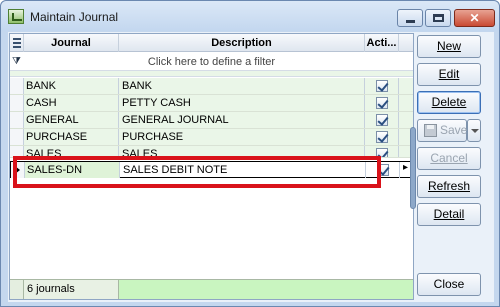 This screenshot has height=307, width=500. I want to click on floppy-disk-icon, so click(430, 130).